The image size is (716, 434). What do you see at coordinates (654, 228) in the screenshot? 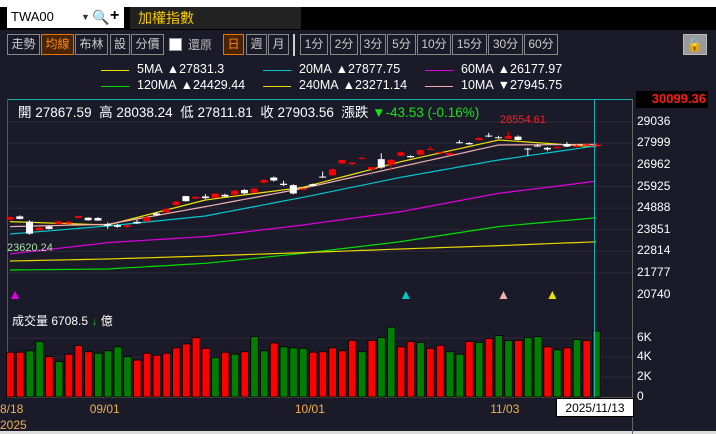
I see `price-tick: 23851` at bounding box center [654, 228].